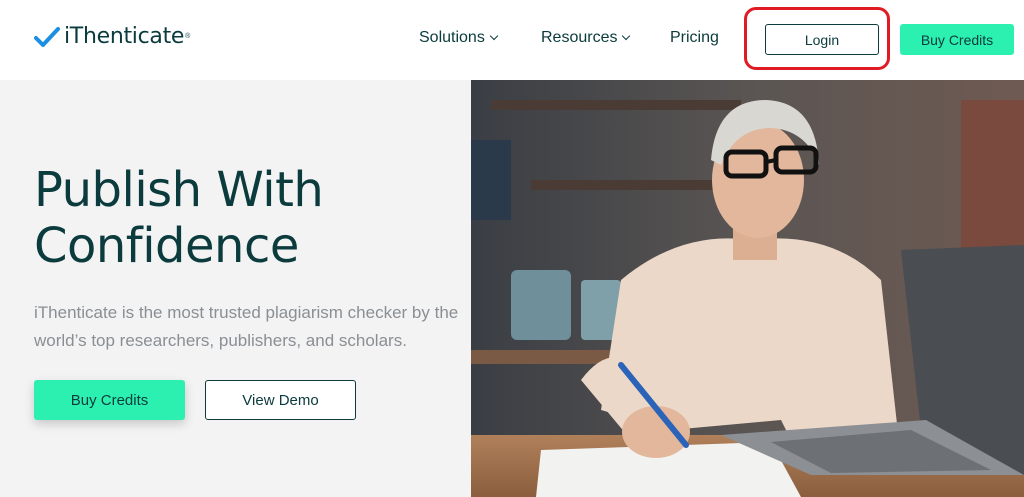 The width and height of the screenshot is (1024, 497). I want to click on nav-resources: Resources, so click(586, 38).